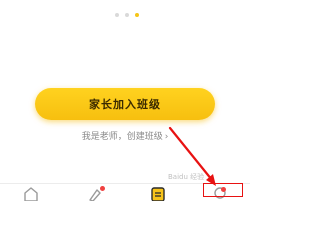  What do you see at coordinates (166, 137) in the screenshot?
I see `chevron-right-icon: ›` at bounding box center [166, 137].